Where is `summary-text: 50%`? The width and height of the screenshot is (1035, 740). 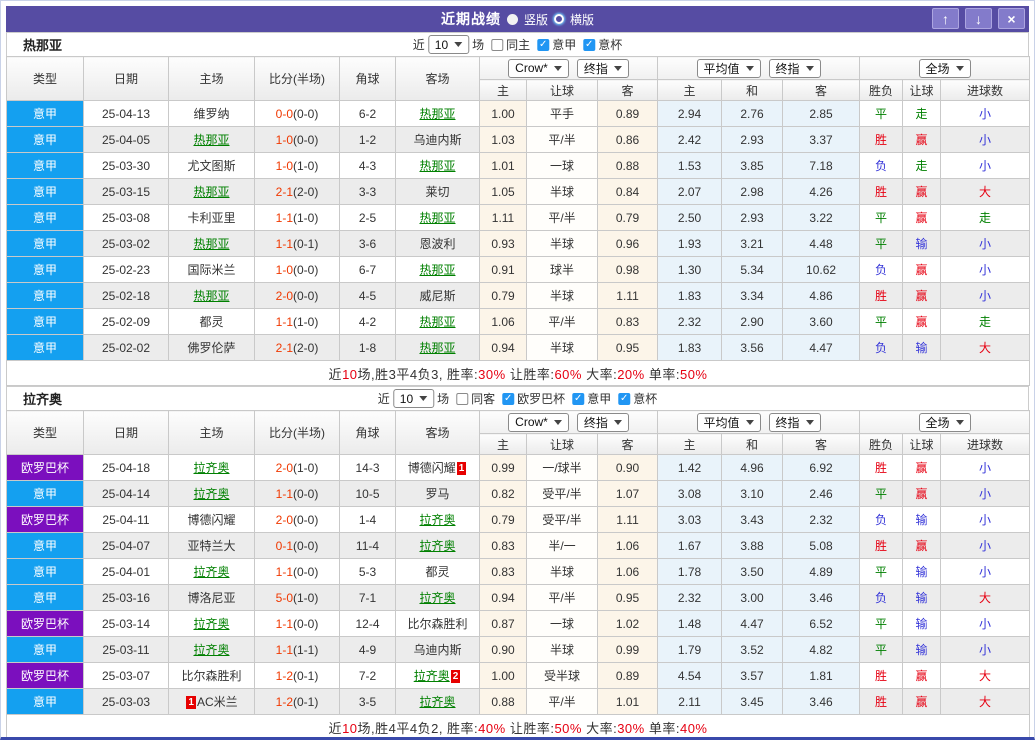
summary-text: 50% is located at coordinates (693, 374).